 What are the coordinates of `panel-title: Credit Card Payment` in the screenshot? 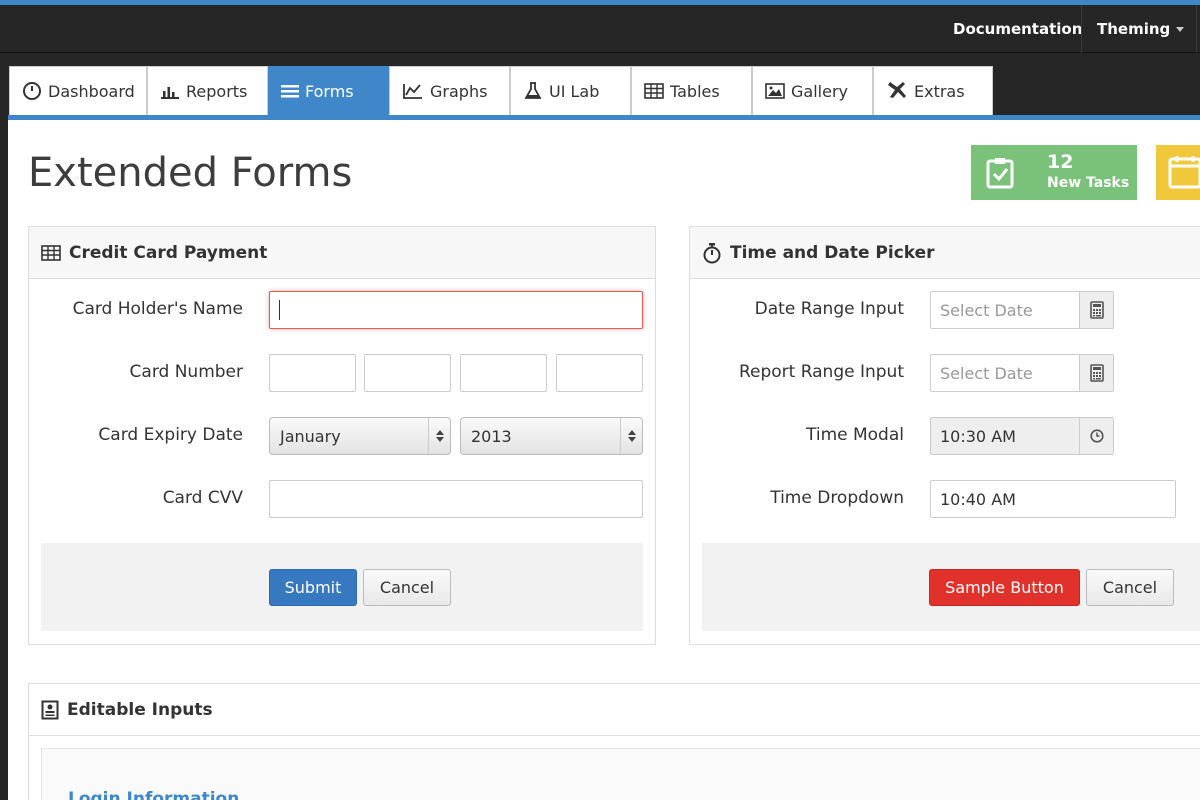 It's located at (168, 252).